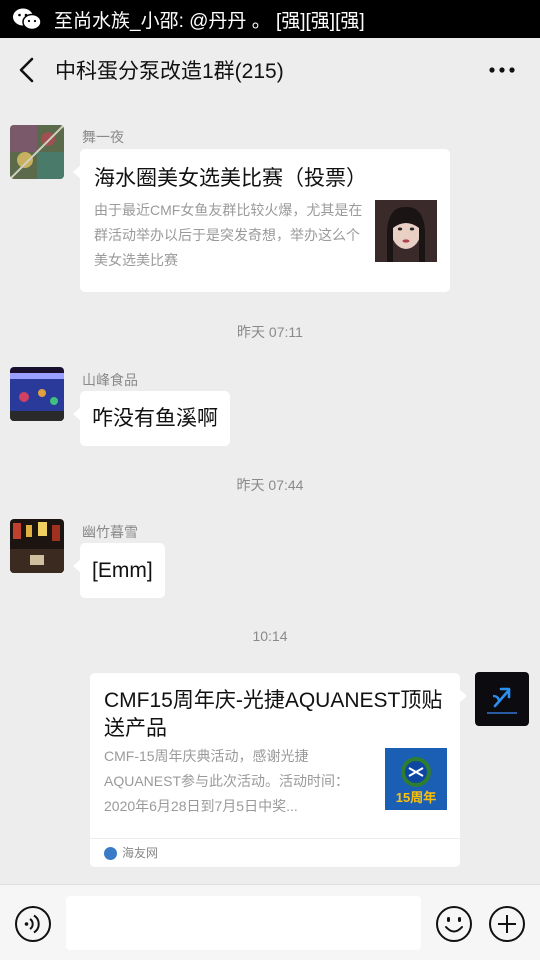 This screenshot has width=540, height=960. I want to click on voice-icon, so click(33, 924).